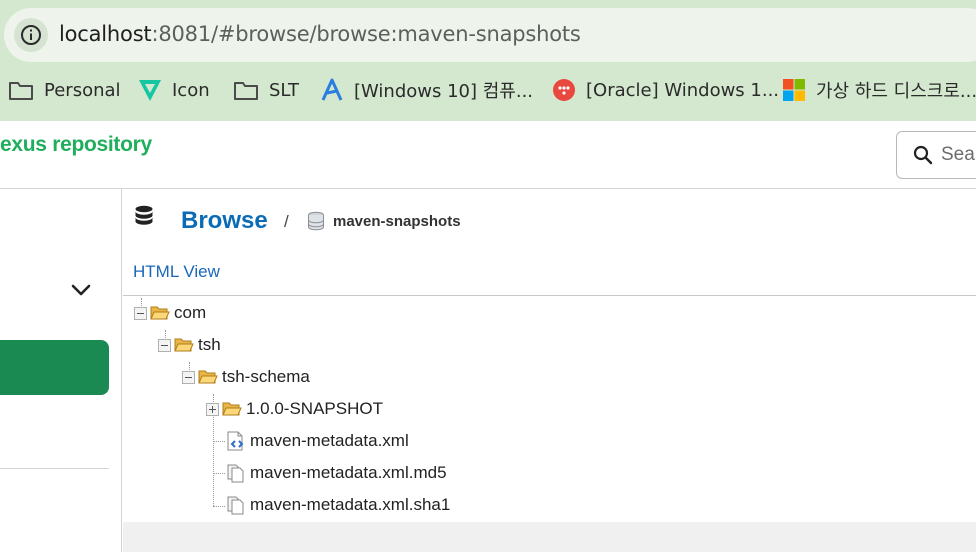 The width and height of the screenshot is (976, 552). What do you see at coordinates (366, 34) in the screenshot?
I see `url-path: :8081/#browse/browse:maven-snapshots` at bounding box center [366, 34].